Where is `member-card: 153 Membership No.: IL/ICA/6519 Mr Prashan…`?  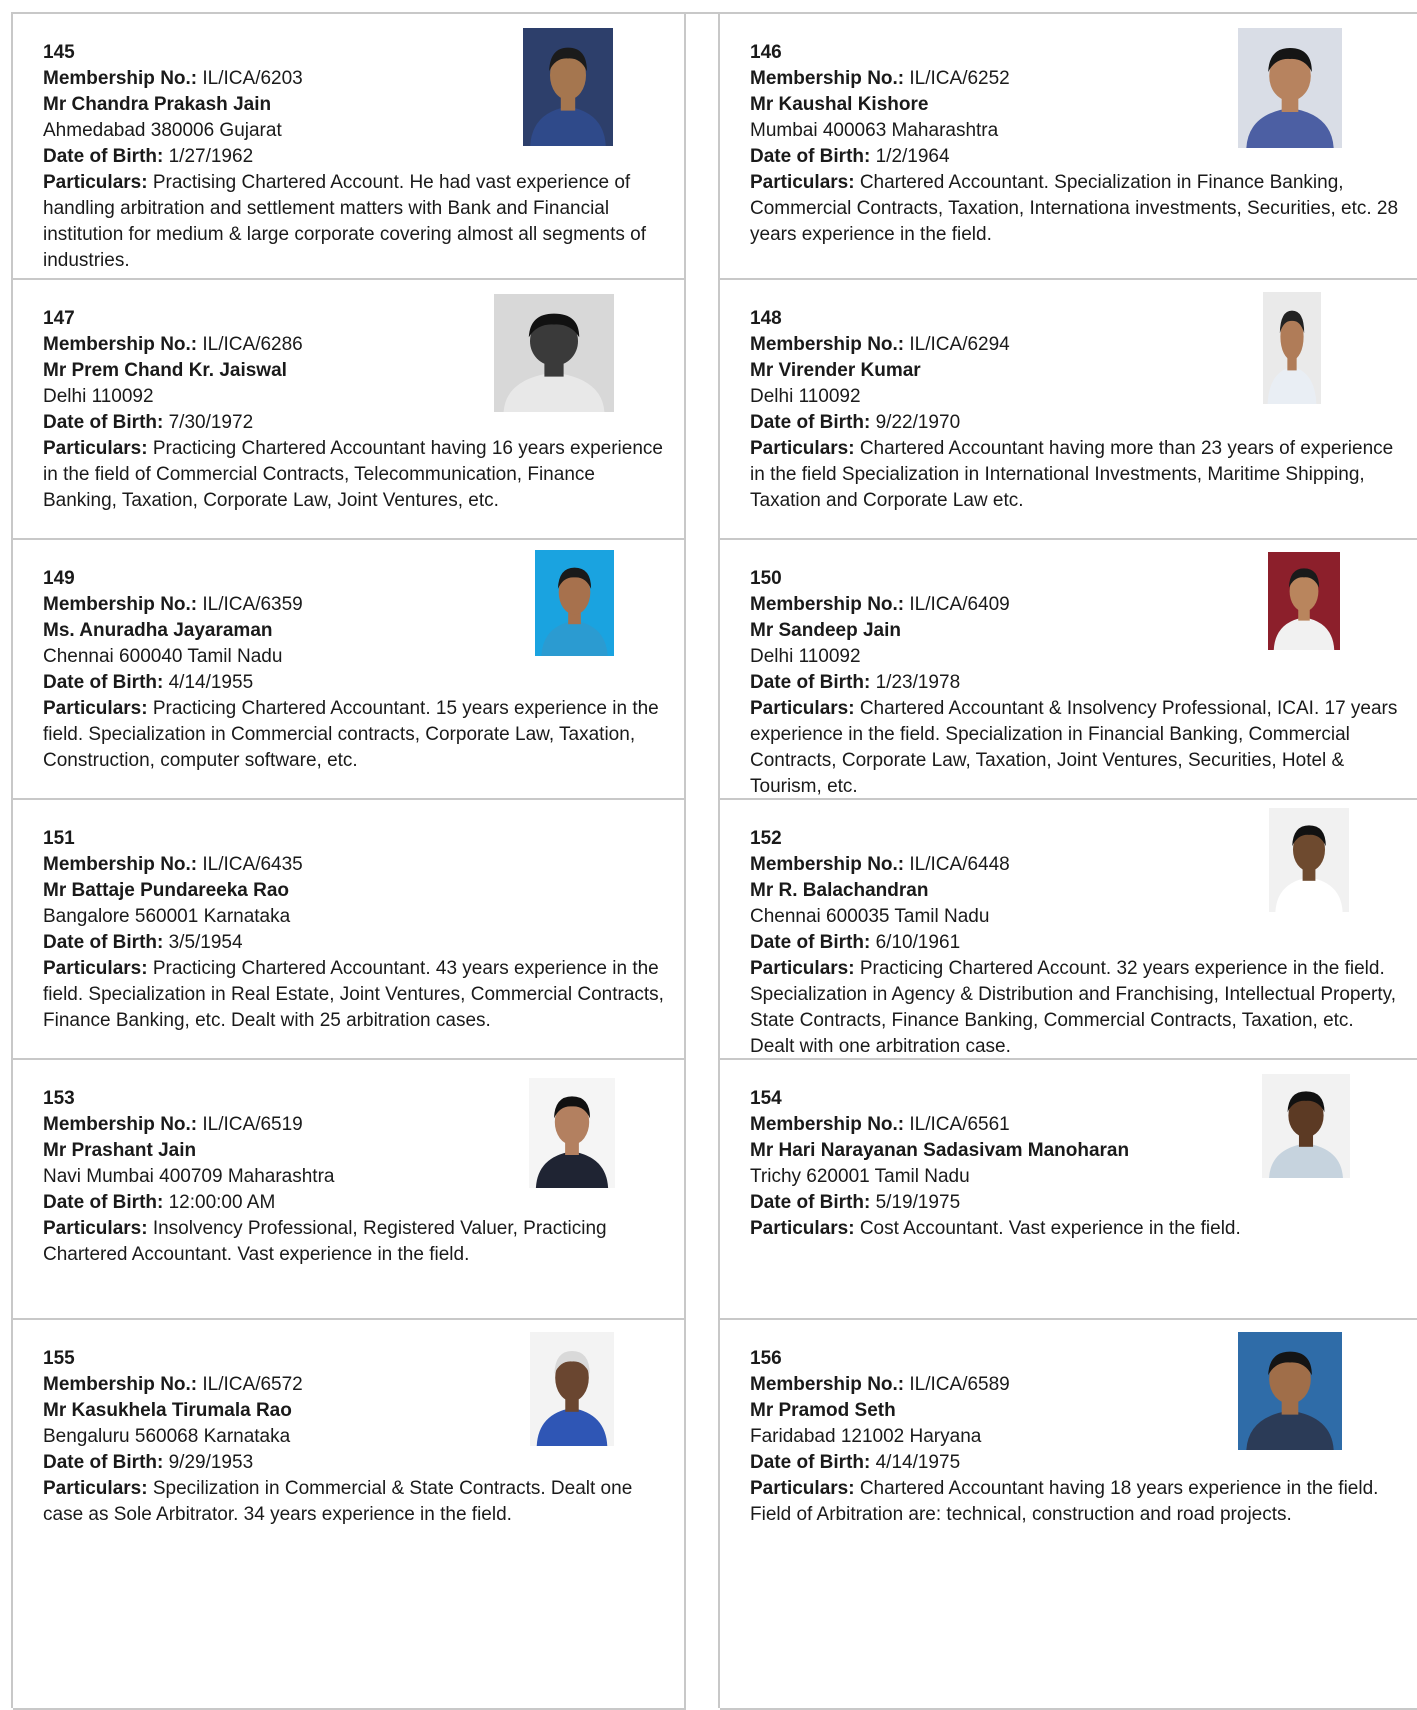
member-card: 153 Membership No.: IL/ICA/6519 Mr Prashan… is located at coordinates (349, 1190).